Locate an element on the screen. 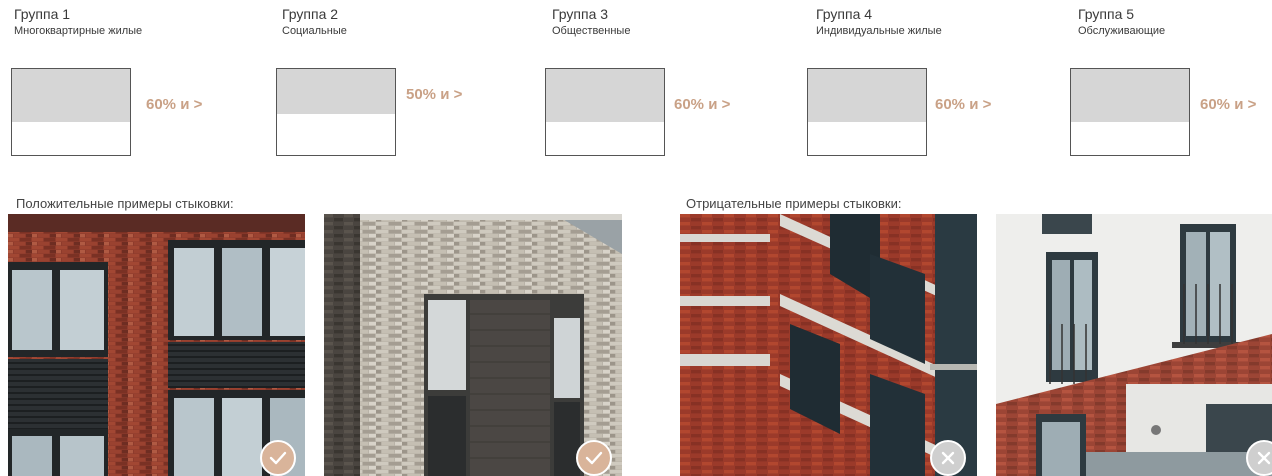 This screenshot has height=476, width=1272. group-2: Группа 2 Социальные is located at coordinates (314, 22).